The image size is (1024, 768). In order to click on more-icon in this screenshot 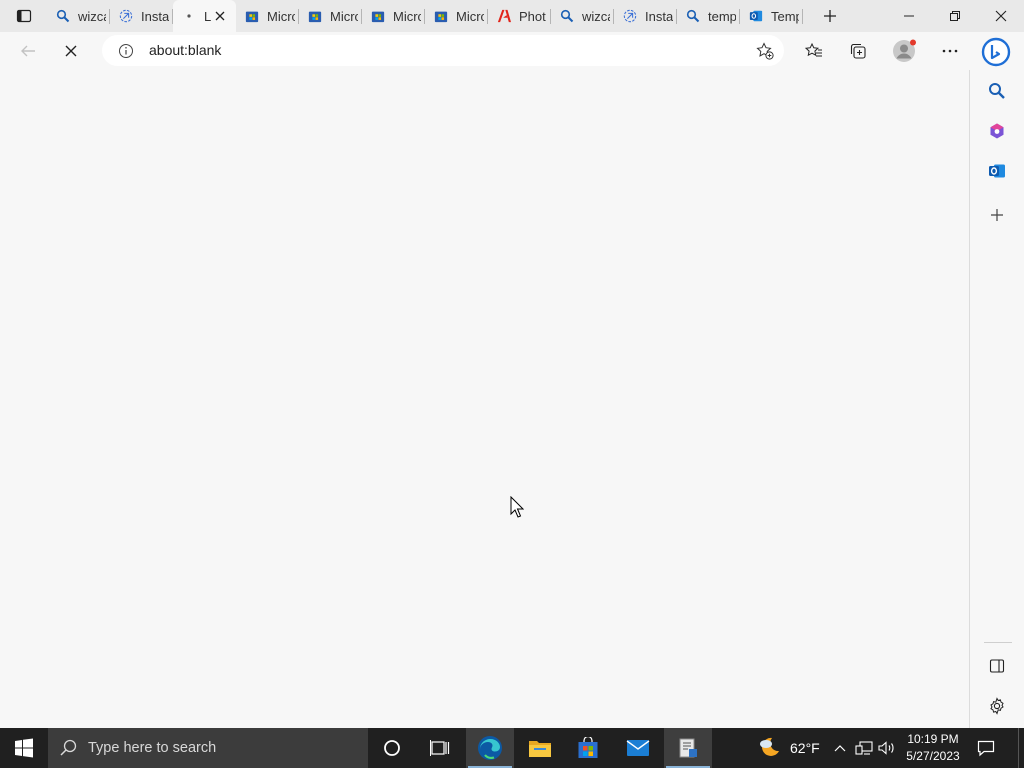, I will do `click(950, 51)`.